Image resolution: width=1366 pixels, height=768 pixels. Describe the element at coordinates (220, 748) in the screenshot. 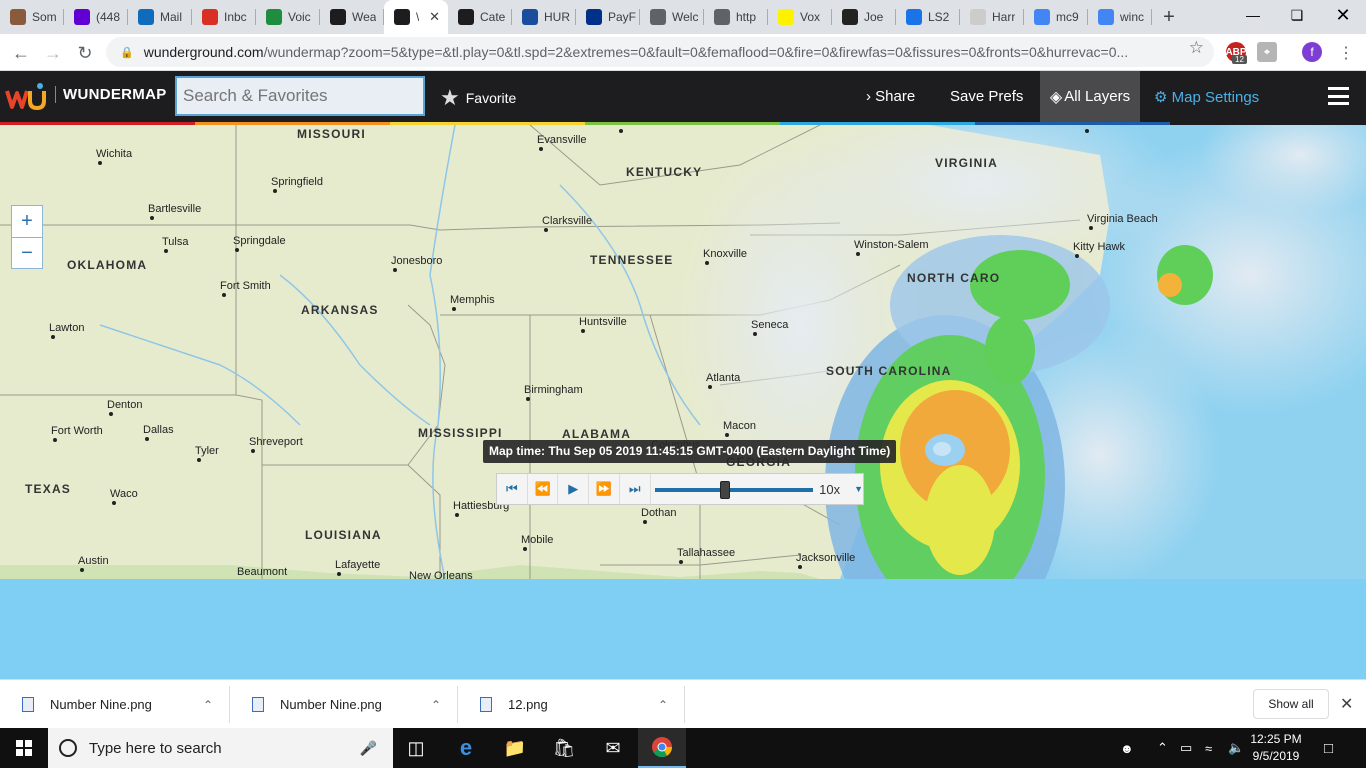

I see `taskbar-search: Type here to search 🎤` at that location.